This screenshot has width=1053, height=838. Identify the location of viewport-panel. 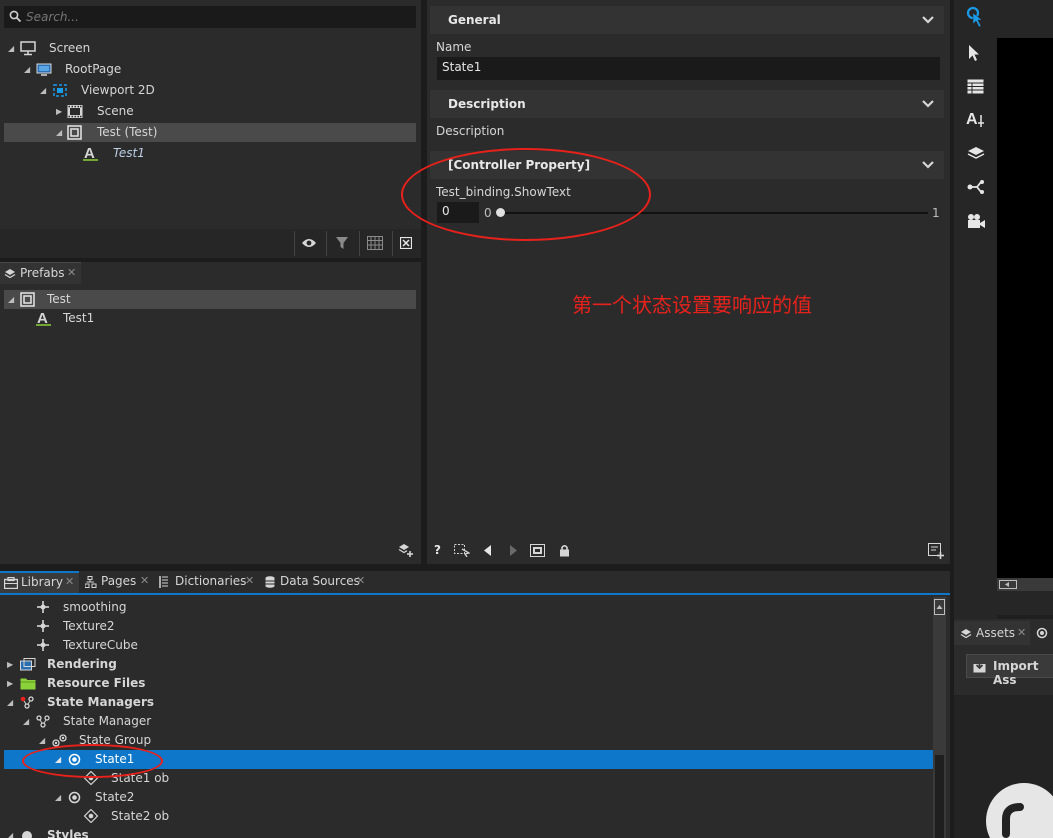
(1025, 307).